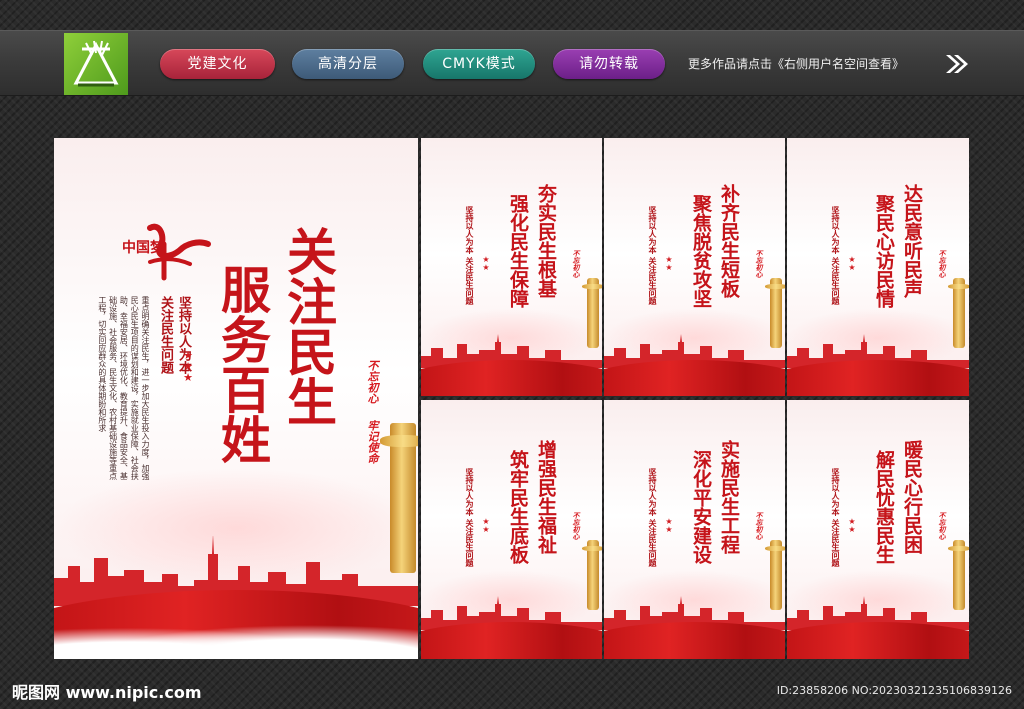 This screenshot has height=709, width=1024. What do you see at coordinates (878, 640) in the screenshot?
I see `poster-6-ribbon` at bounding box center [878, 640].